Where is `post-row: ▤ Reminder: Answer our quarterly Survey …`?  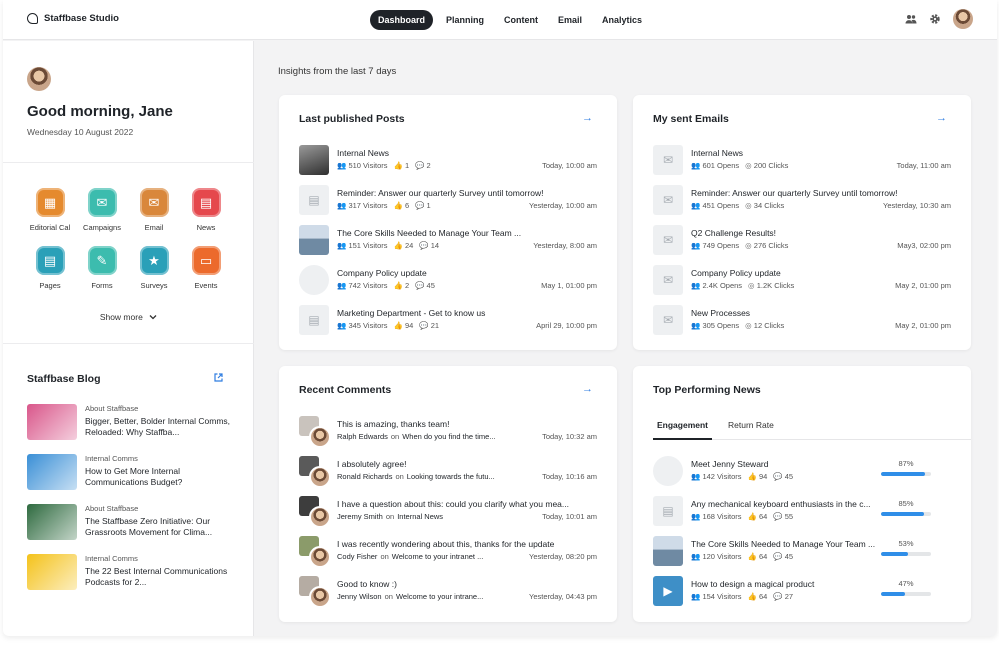
post-row: ▤ Reminder: Answer our quarterly Survey … is located at coordinates (448, 205).